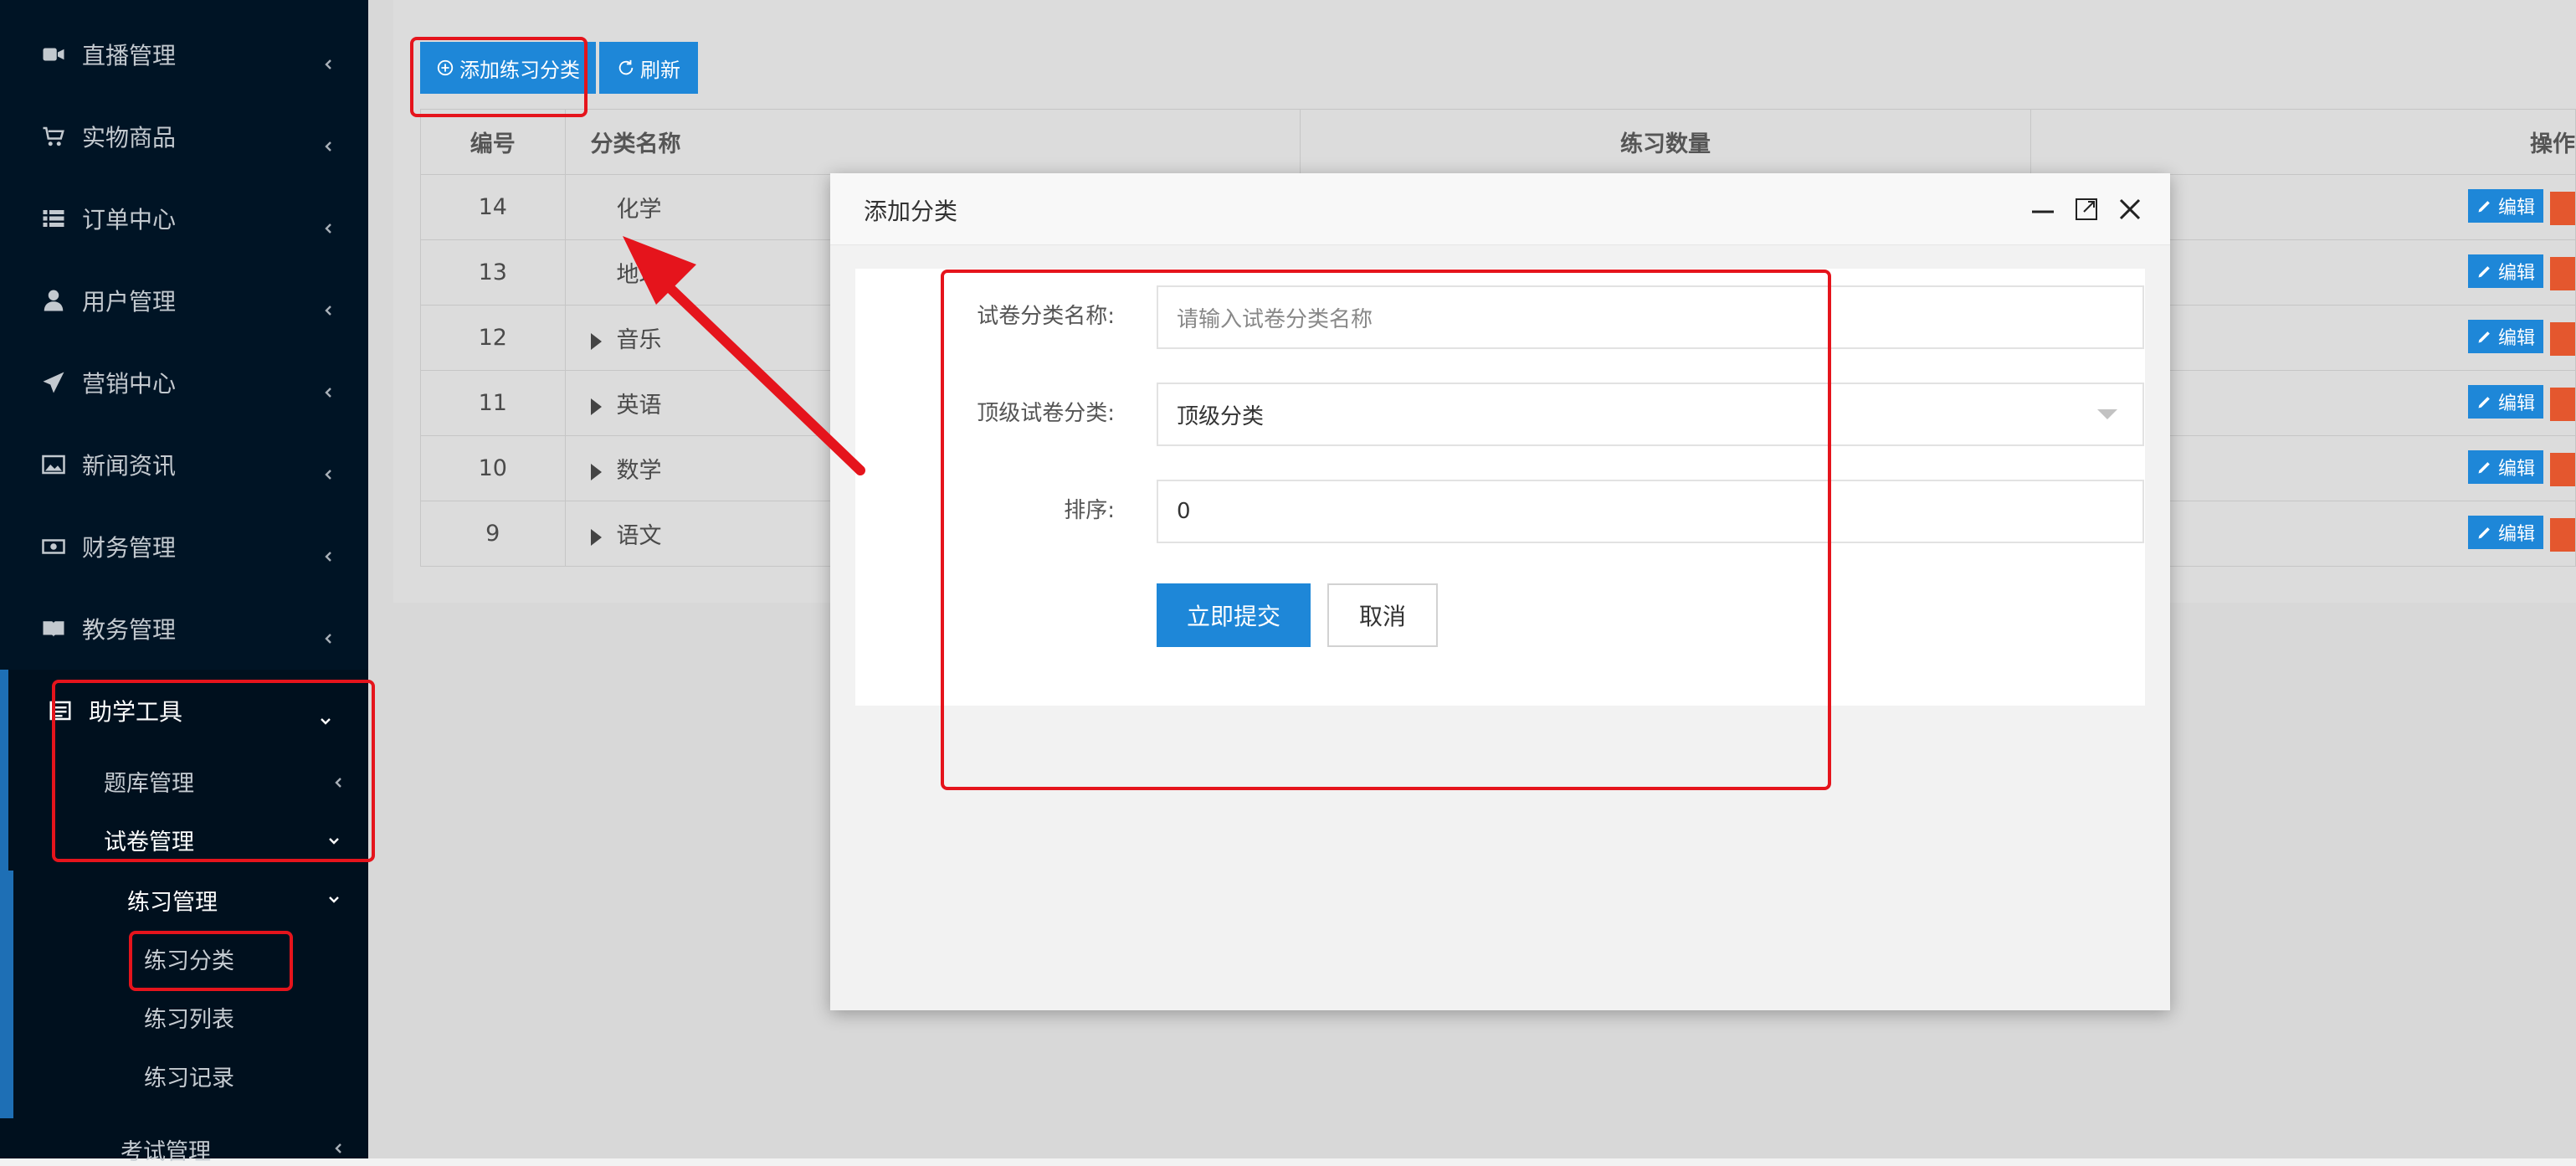 This screenshot has width=2576, height=1166. Describe the element at coordinates (53, 628) in the screenshot. I see `book-icon` at that location.